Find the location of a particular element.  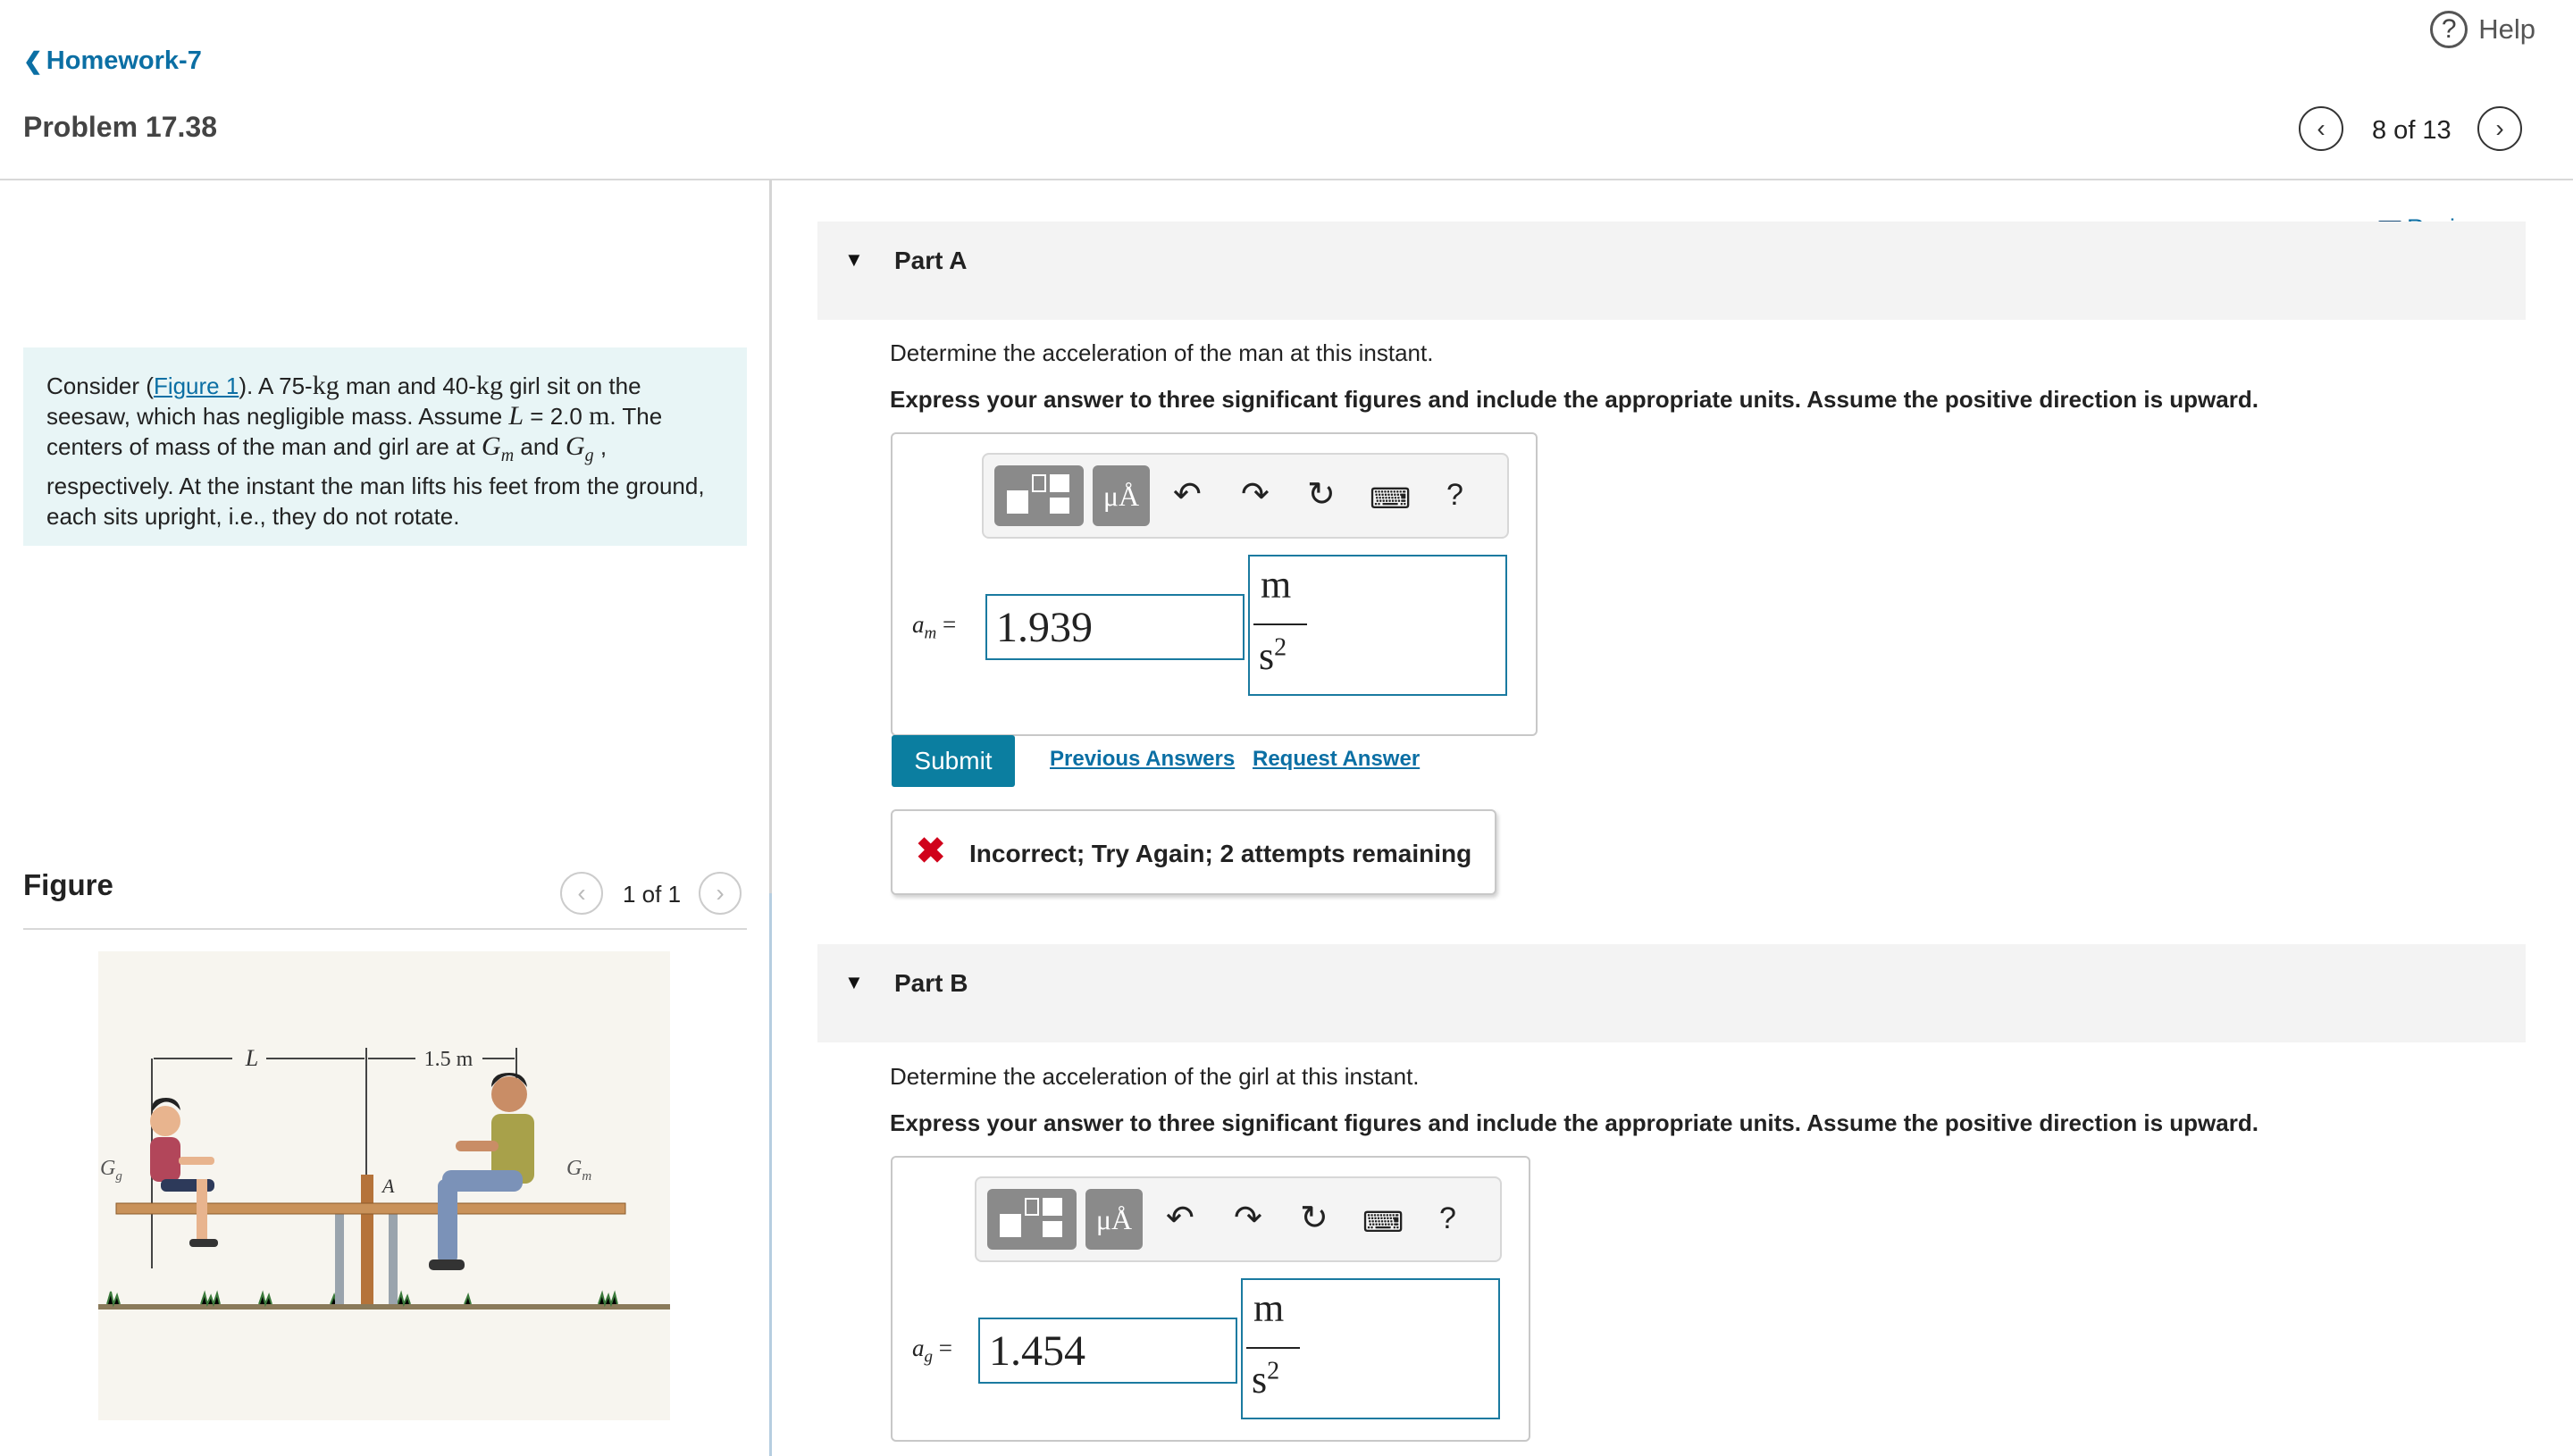

help-button: ? Help is located at coordinates (2482, 29).